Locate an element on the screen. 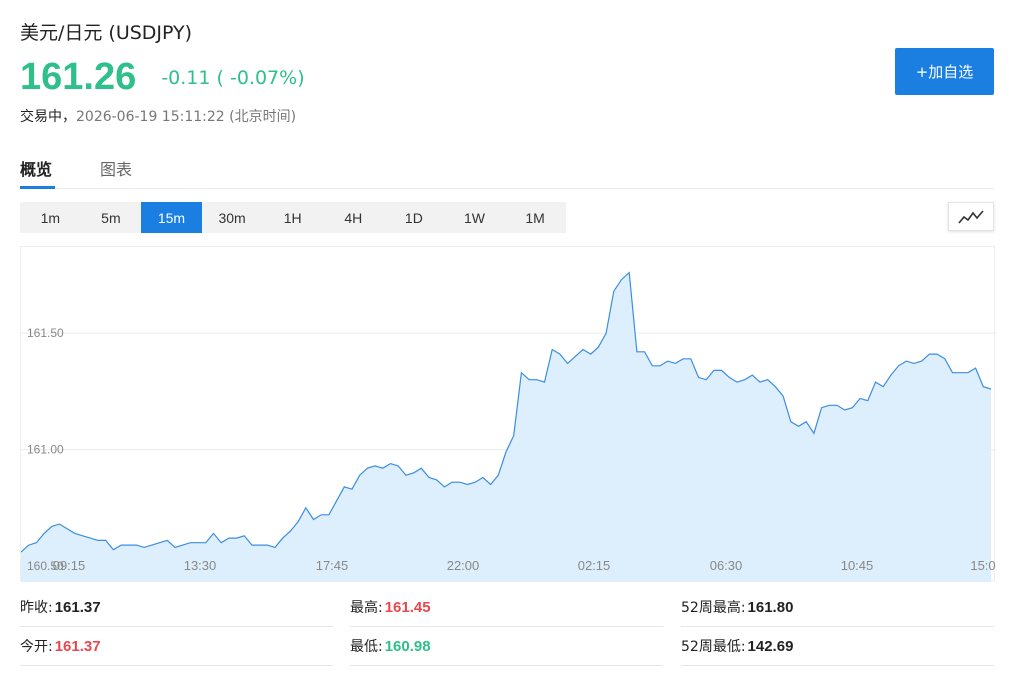 This screenshot has width=1024, height=685. stat-52w-high: 52周最高: 161.80 is located at coordinates (837, 607).